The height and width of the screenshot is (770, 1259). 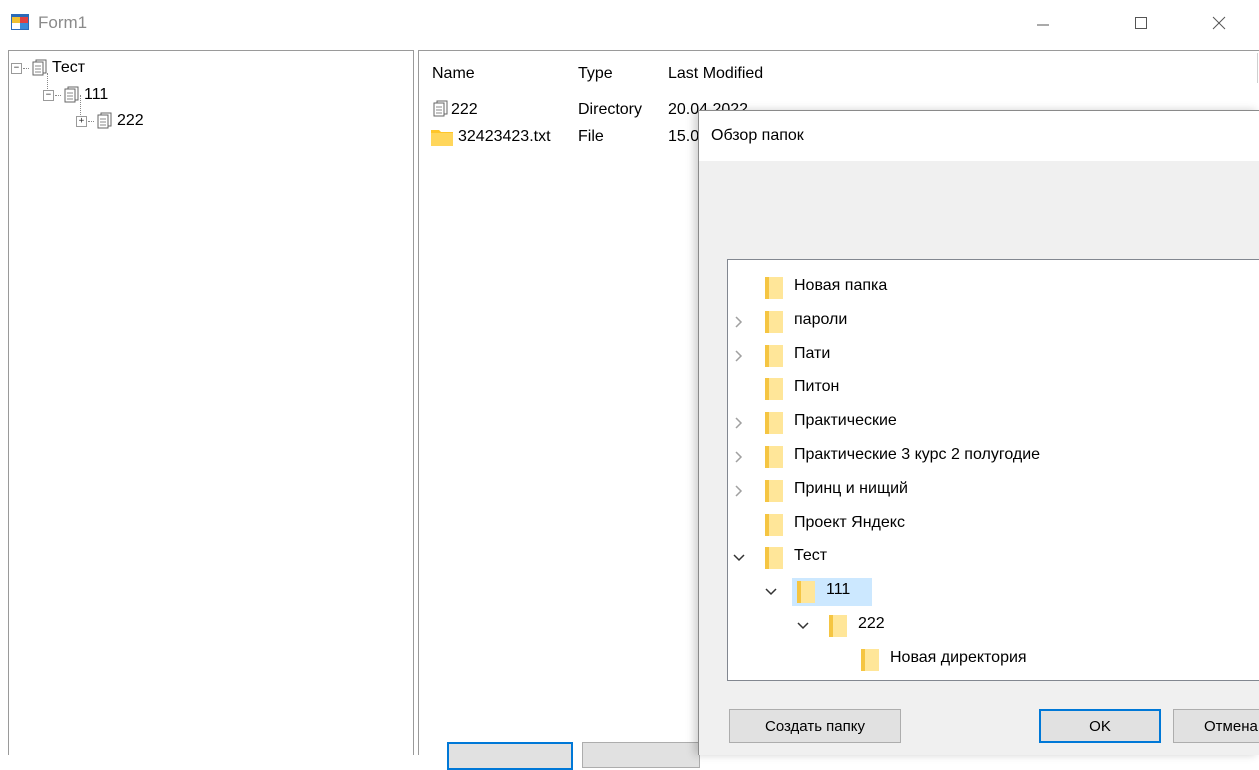 I want to click on folder-tree-item: Принц и нищий, so click(x=993, y=491).